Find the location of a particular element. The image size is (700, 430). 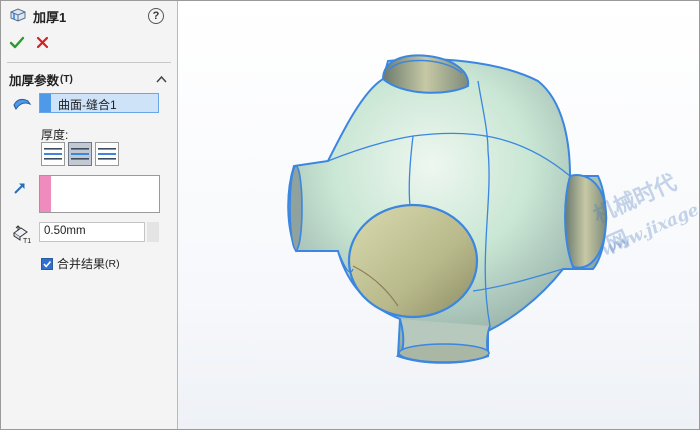

thicken-side1-icon is located at coordinates (53, 154).